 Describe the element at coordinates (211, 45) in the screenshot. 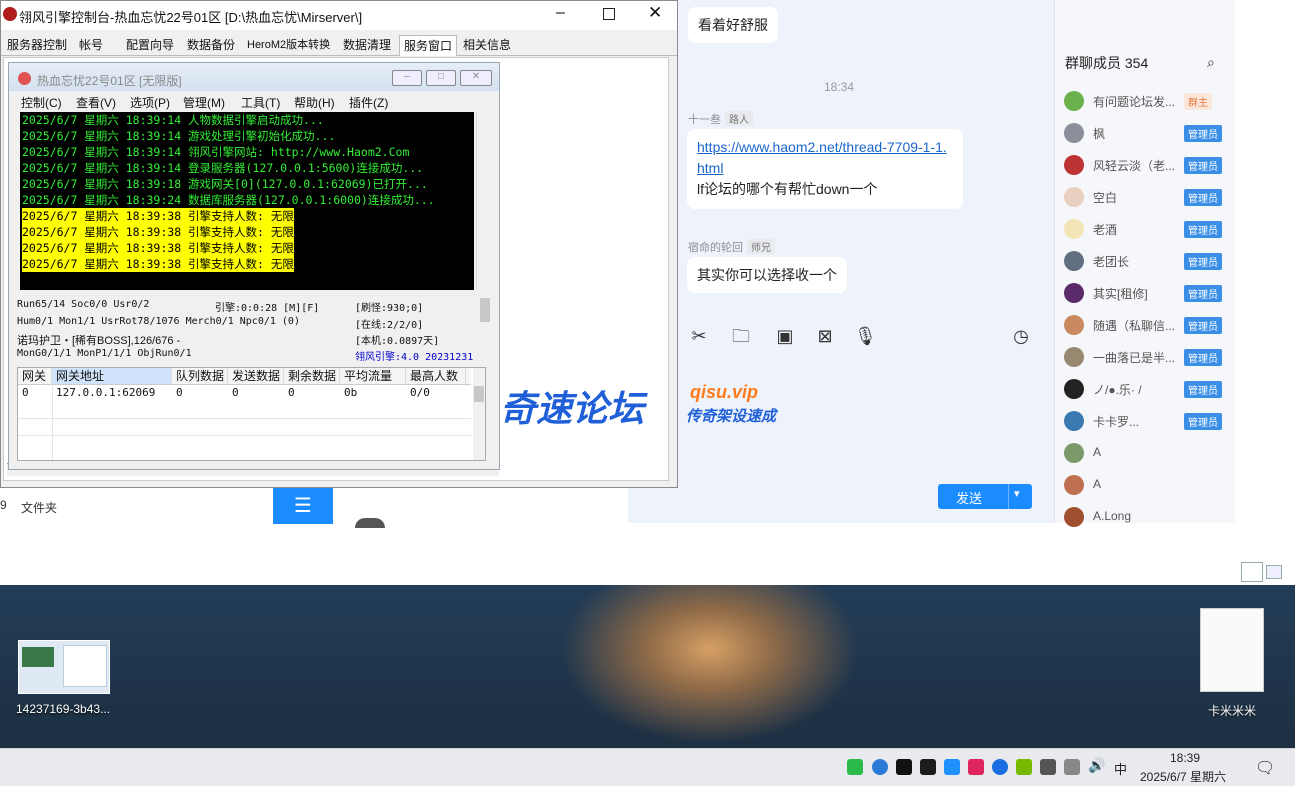

I see `tab-backup: 数据备份` at that location.